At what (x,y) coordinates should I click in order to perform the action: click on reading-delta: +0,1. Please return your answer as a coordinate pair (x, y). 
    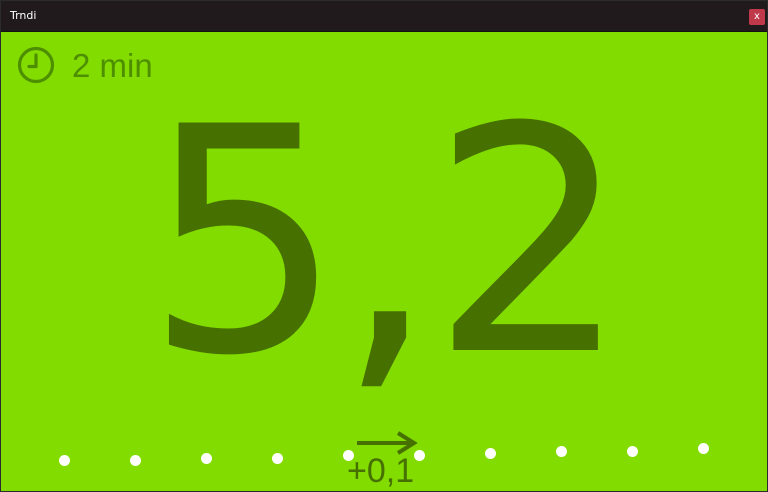
    Looking at the image, I should click on (381, 471).